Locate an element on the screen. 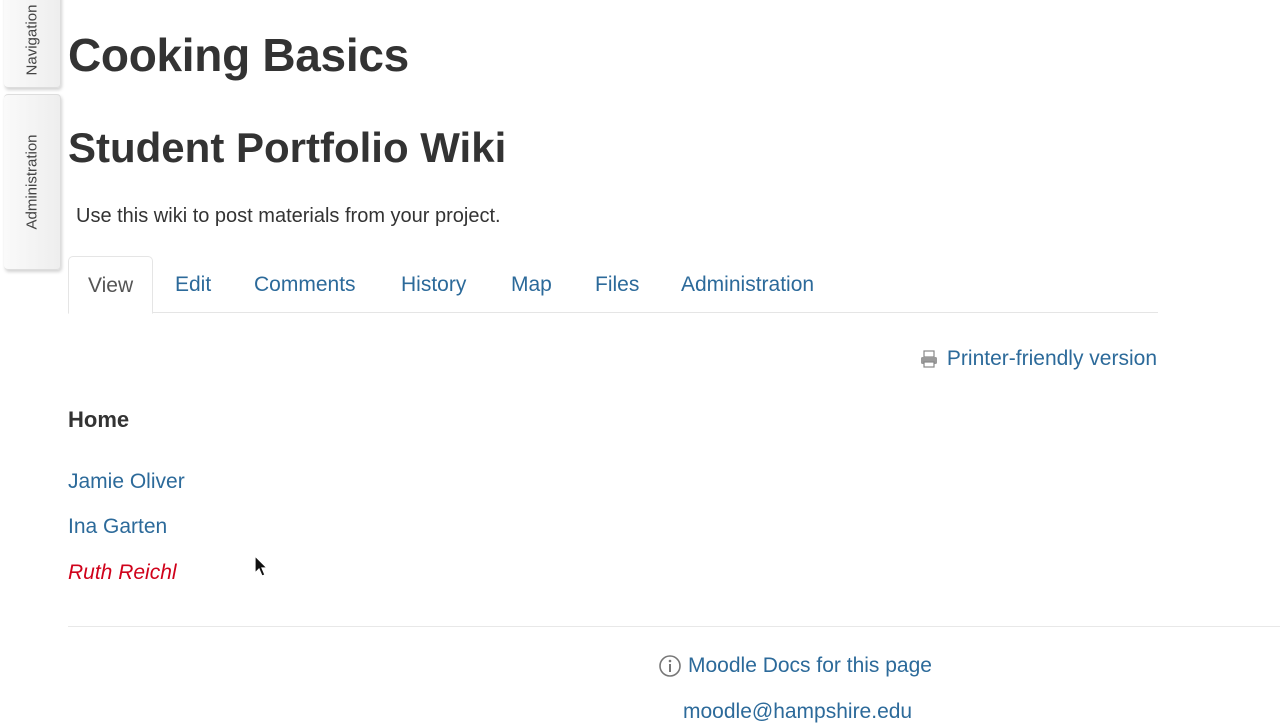 The image size is (1280, 724). dock-tab-administration-label: Administration is located at coordinates (32, 182).